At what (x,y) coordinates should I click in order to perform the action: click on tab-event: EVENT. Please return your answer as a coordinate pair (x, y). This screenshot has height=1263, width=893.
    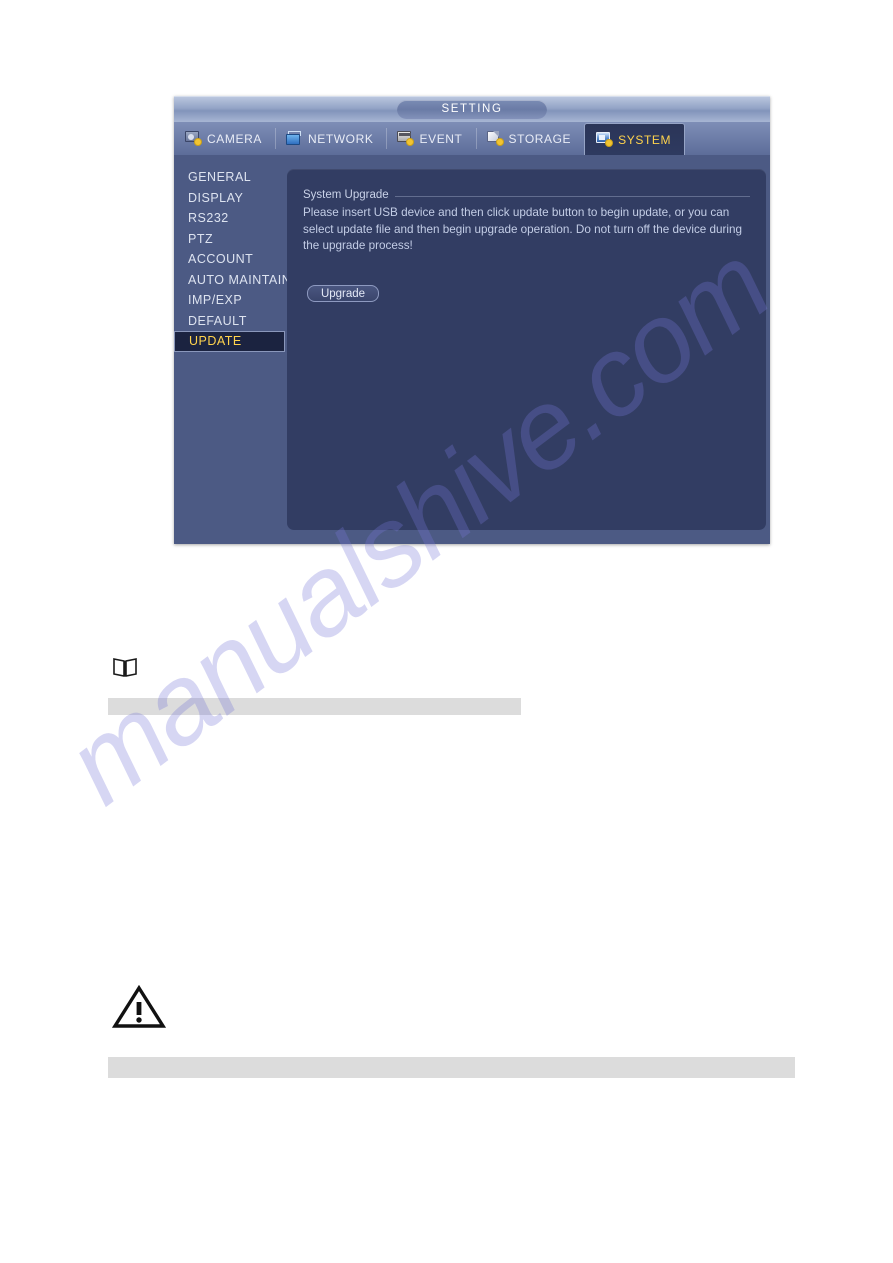
    Looking at the image, I should click on (430, 138).